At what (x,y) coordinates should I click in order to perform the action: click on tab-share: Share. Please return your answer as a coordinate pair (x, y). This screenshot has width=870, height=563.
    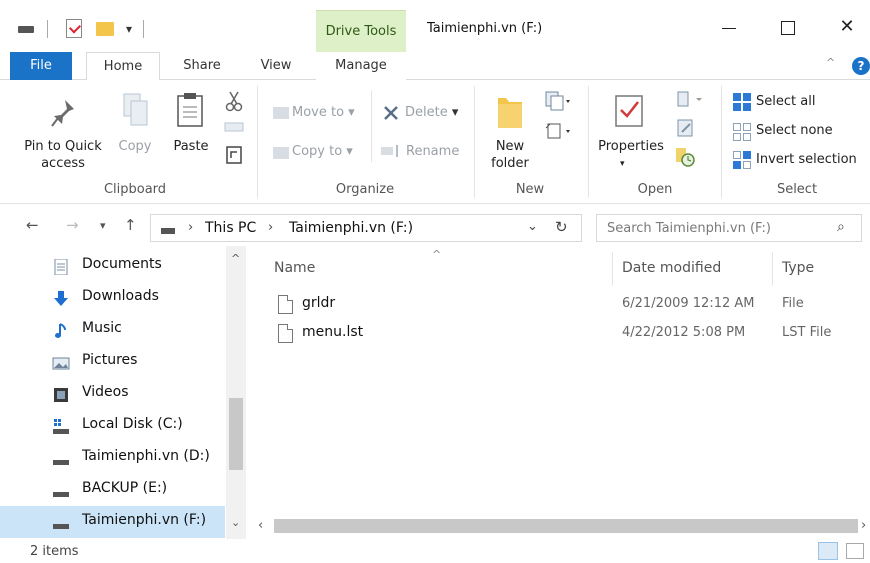
    Looking at the image, I should click on (202, 66).